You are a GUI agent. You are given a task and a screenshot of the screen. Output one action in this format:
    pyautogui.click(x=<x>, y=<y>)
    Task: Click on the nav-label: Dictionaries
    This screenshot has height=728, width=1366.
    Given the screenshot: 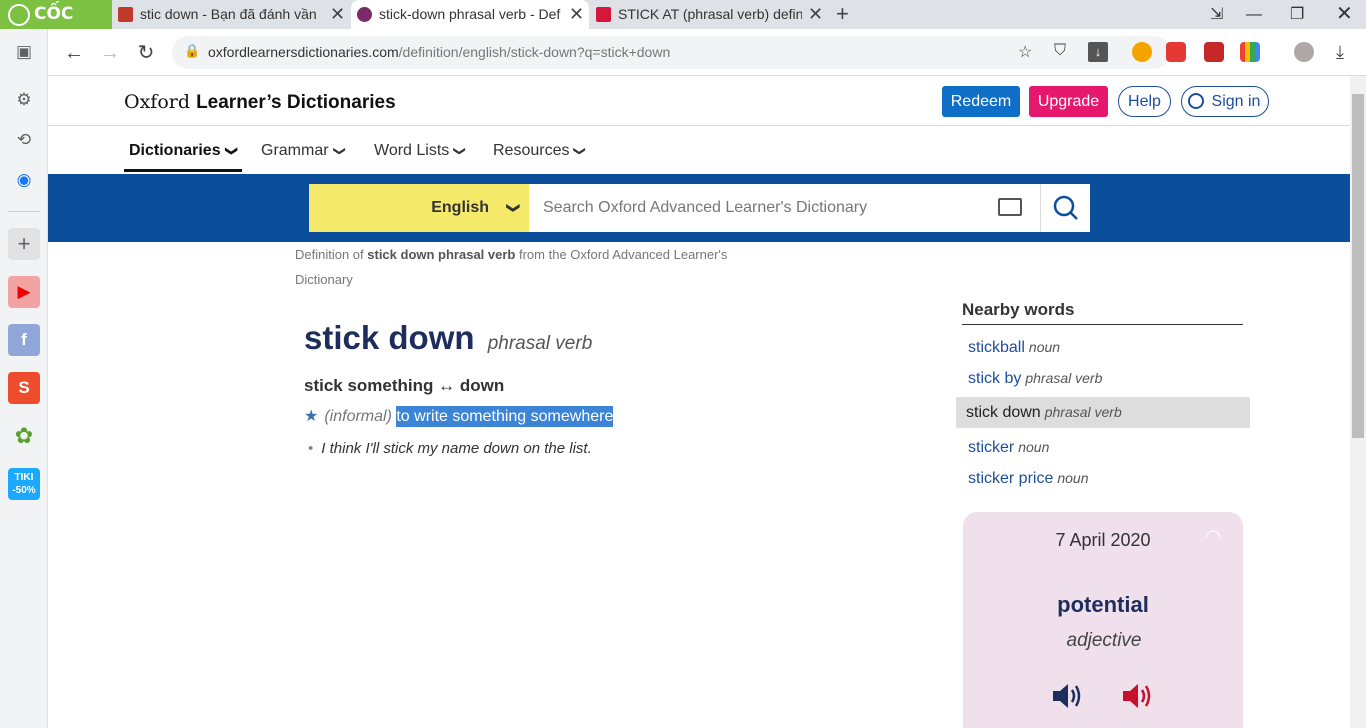 What is the action you would take?
    pyautogui.click(x=175, y=150)
    